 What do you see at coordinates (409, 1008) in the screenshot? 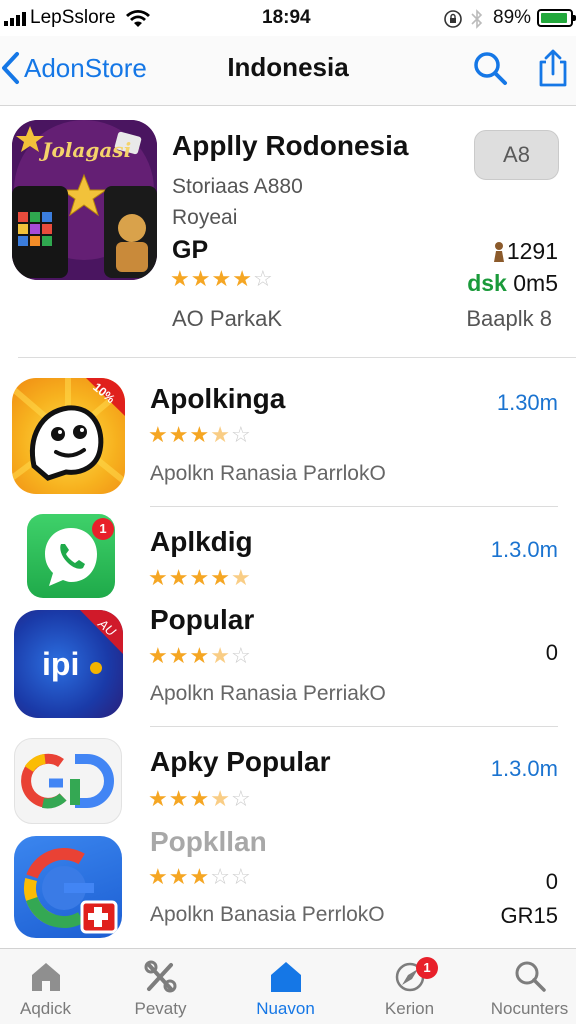
I see `tab-label: Kerion` at bounding box center [409, 1008].